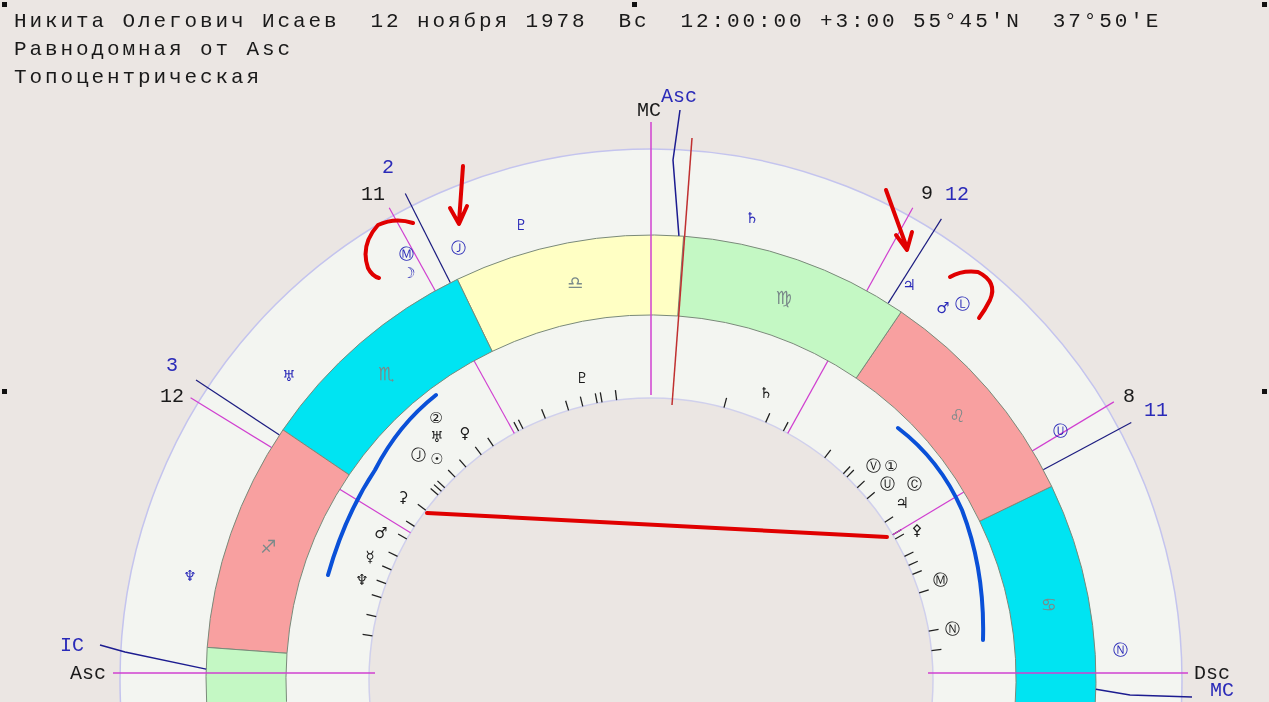  Describe the element at coordinates (914, 484) in the screenshot. I see `planet-glyph: Ⓒ` at that location.